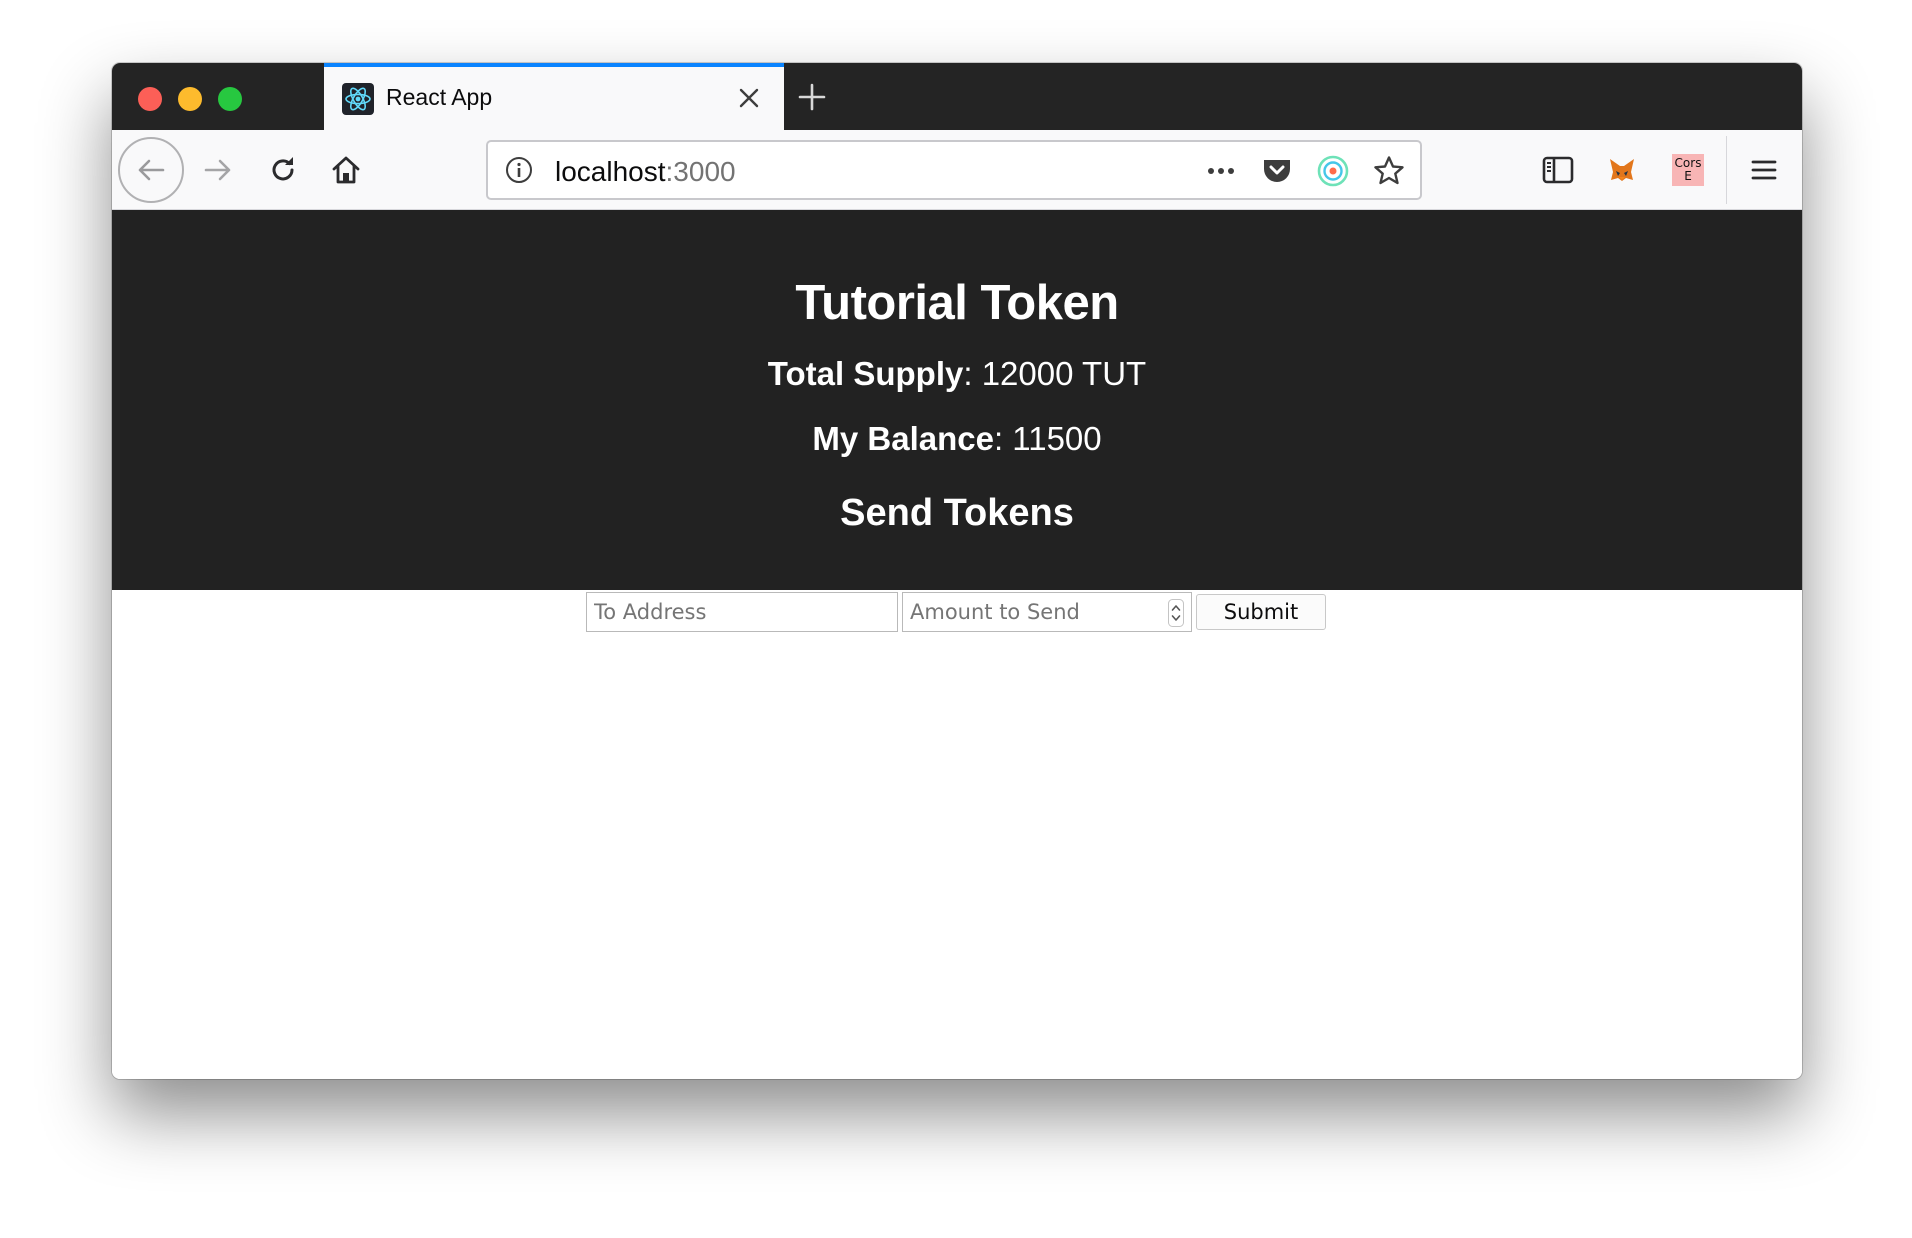 The height and width of the screenshot is (1238, 1912). I want to click on total-supply-value: : 12000 TUT, so click(1055, 373).